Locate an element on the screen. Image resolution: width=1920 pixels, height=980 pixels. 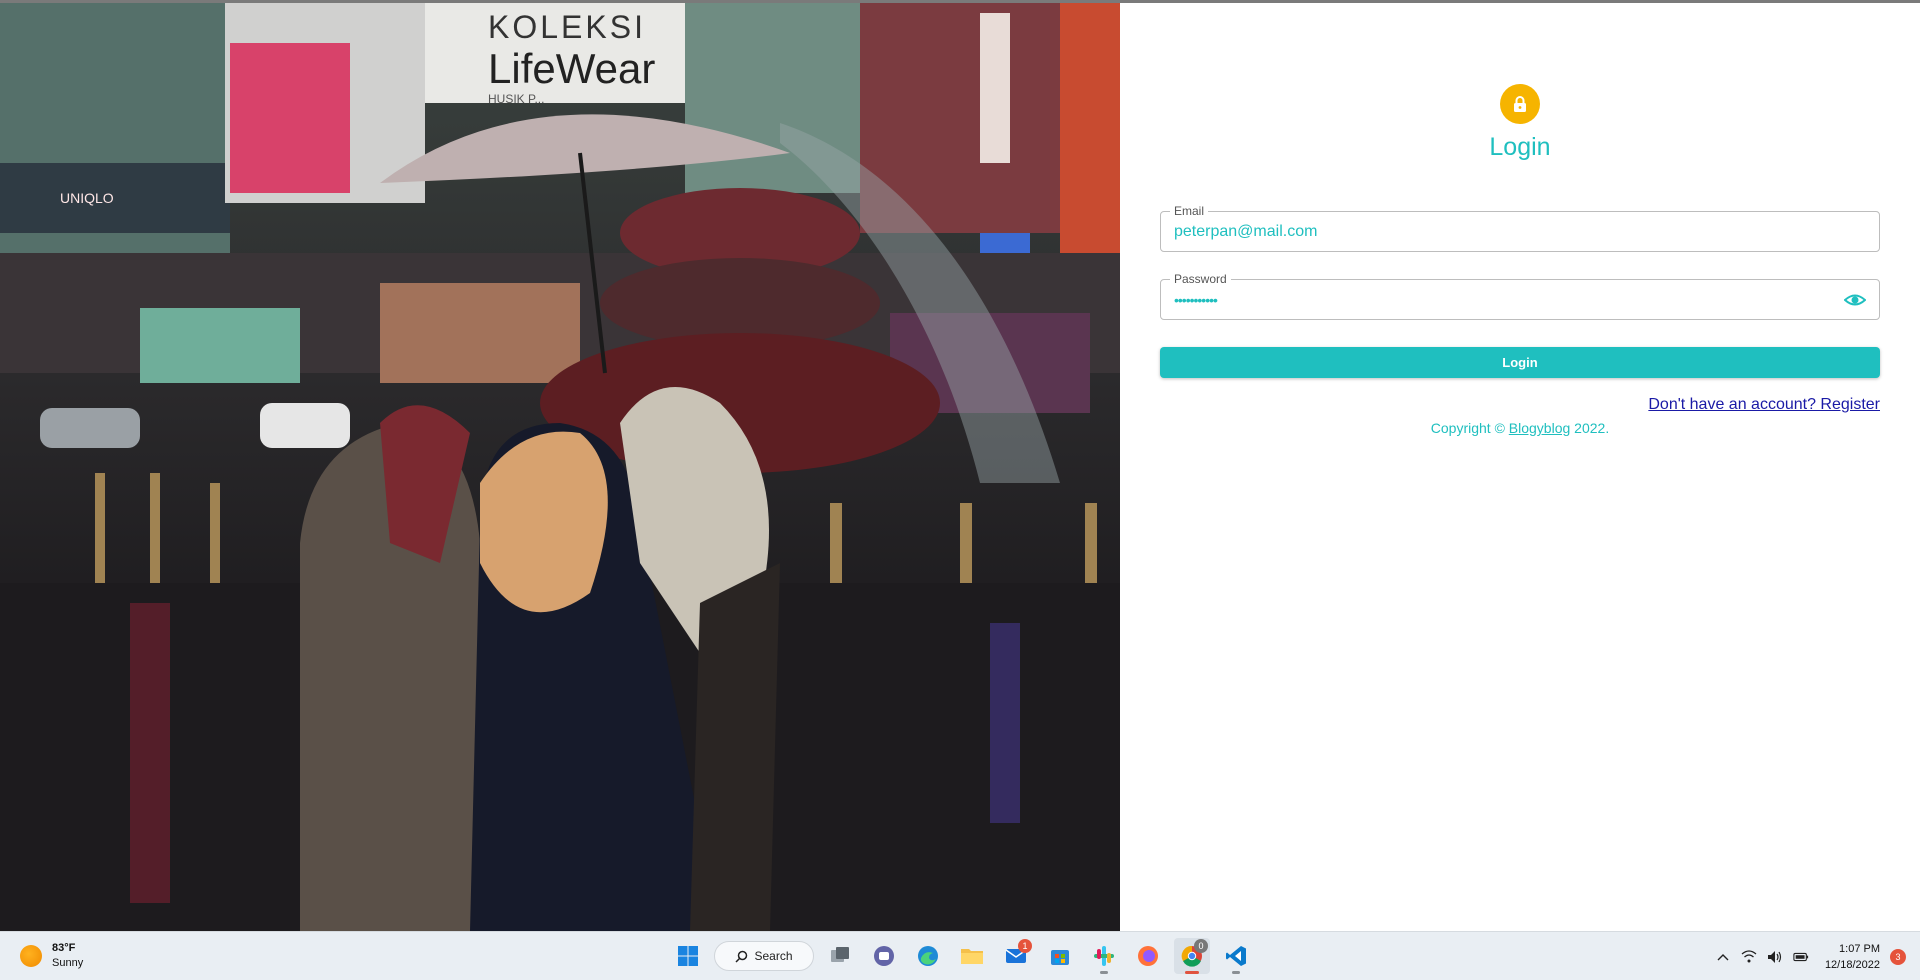
password-label: Password is located at coordinates (1200, 279).